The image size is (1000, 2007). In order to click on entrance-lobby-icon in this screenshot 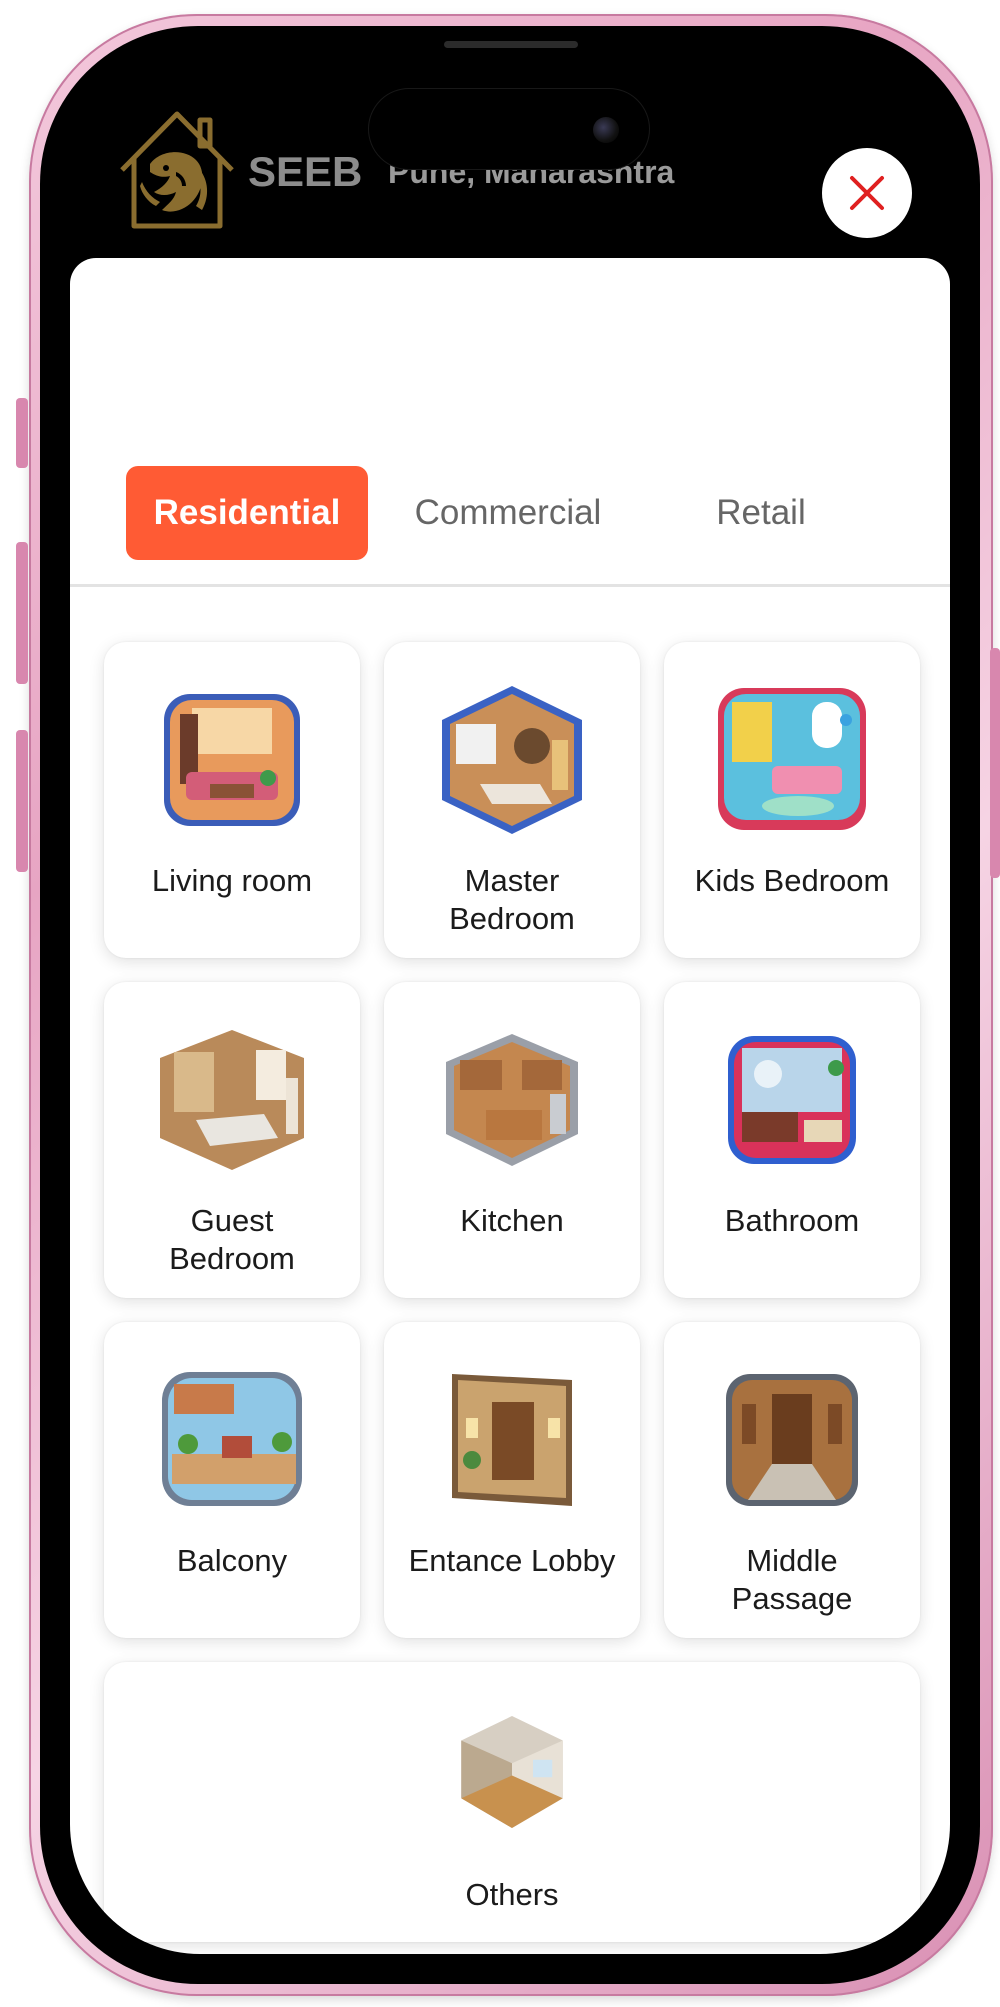, I will do `click(512, 1440)`.